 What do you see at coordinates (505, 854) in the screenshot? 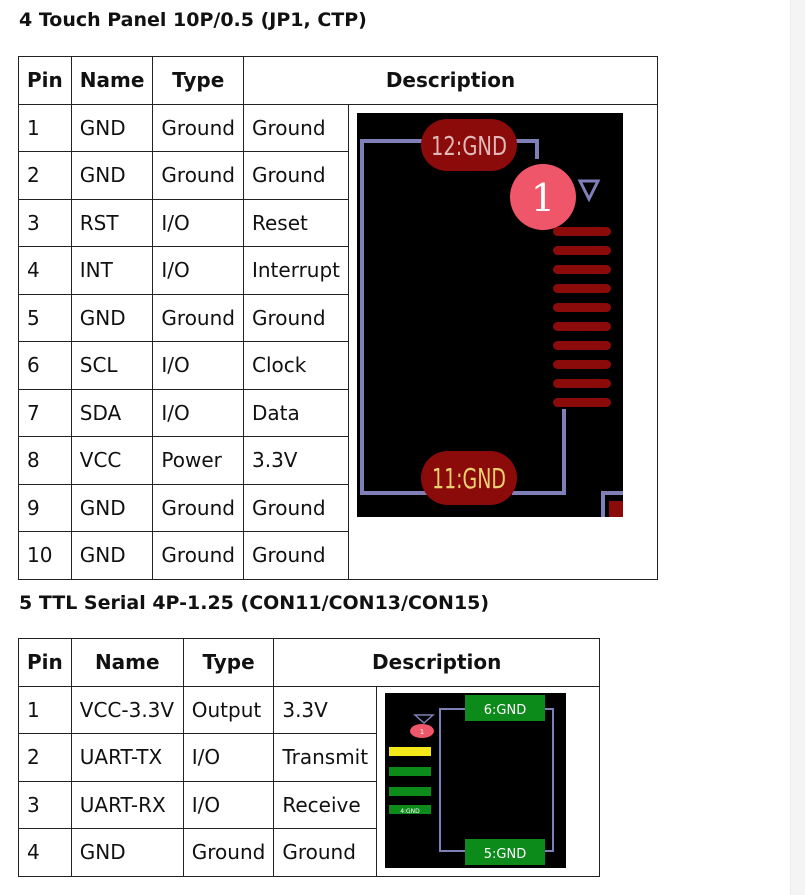
I see `pad-bottom-label: 5:GND` at bounding box center [505, 854].